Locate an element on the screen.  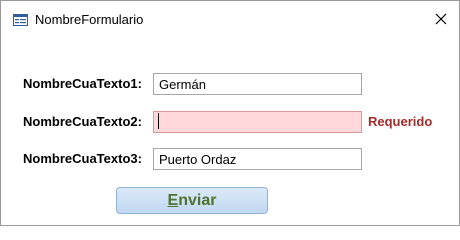
close-icon is located at coordinates (441, 19).